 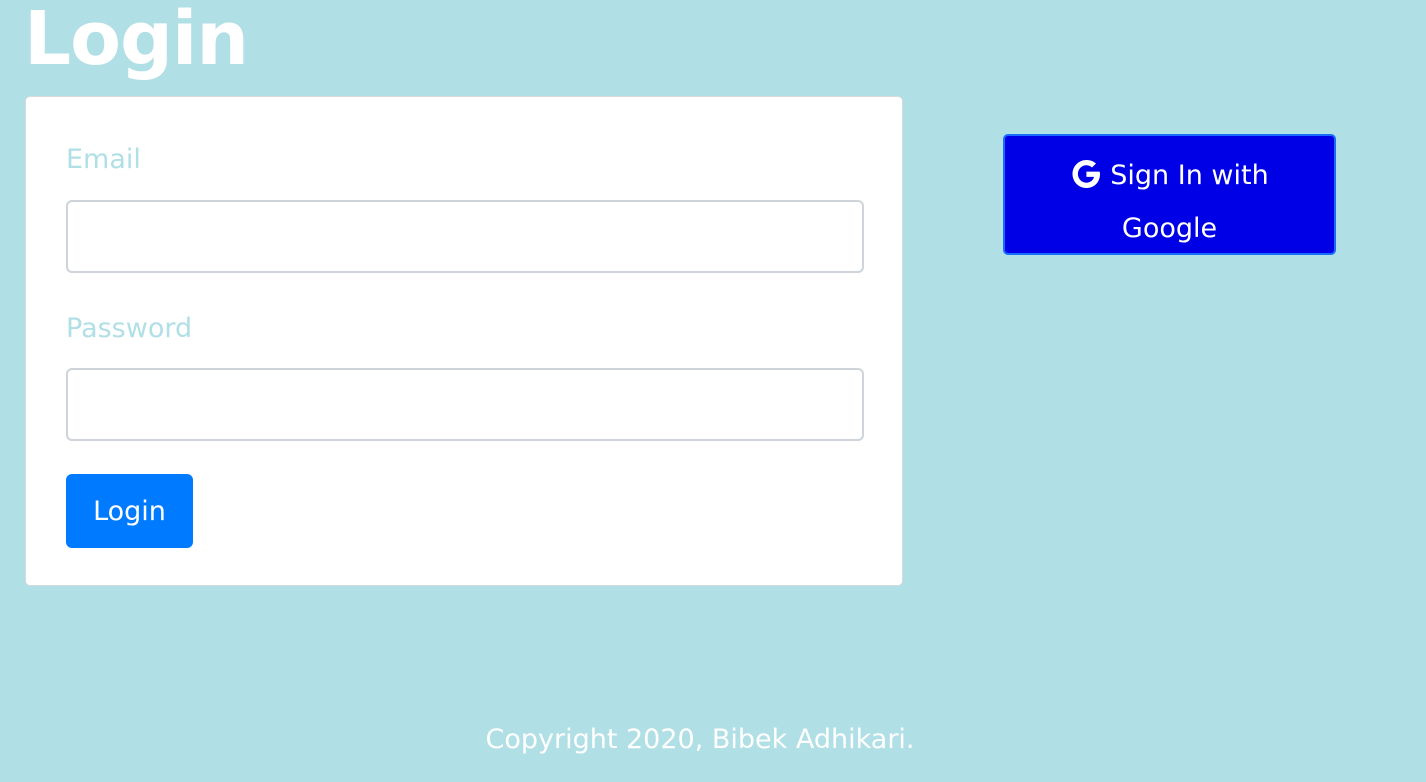 I want to click on footer-copyright: Copyright 2020, Bibek Adhikari., so click(x=700, y=739).